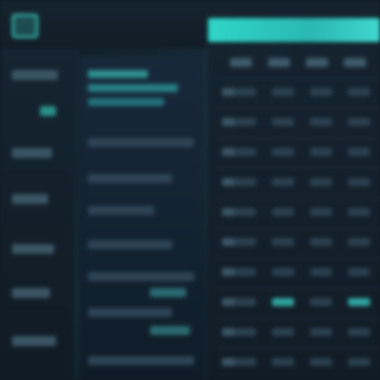 The image size is (380, 380). What do you see at coordinates (294, 30) in the screenshot?
I see `table-header-highlight` at bounding box center [294, 30].